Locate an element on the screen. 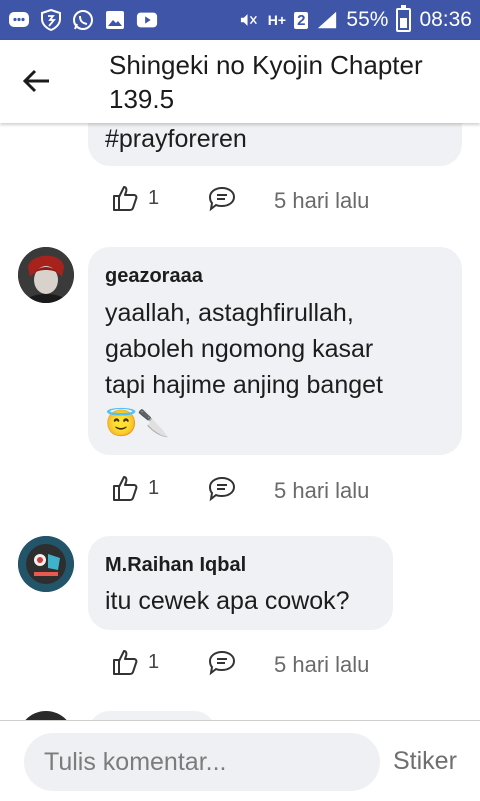 The width and height of the screenshot is (480, 801). signal-icon is located at coordinates (327, 20).